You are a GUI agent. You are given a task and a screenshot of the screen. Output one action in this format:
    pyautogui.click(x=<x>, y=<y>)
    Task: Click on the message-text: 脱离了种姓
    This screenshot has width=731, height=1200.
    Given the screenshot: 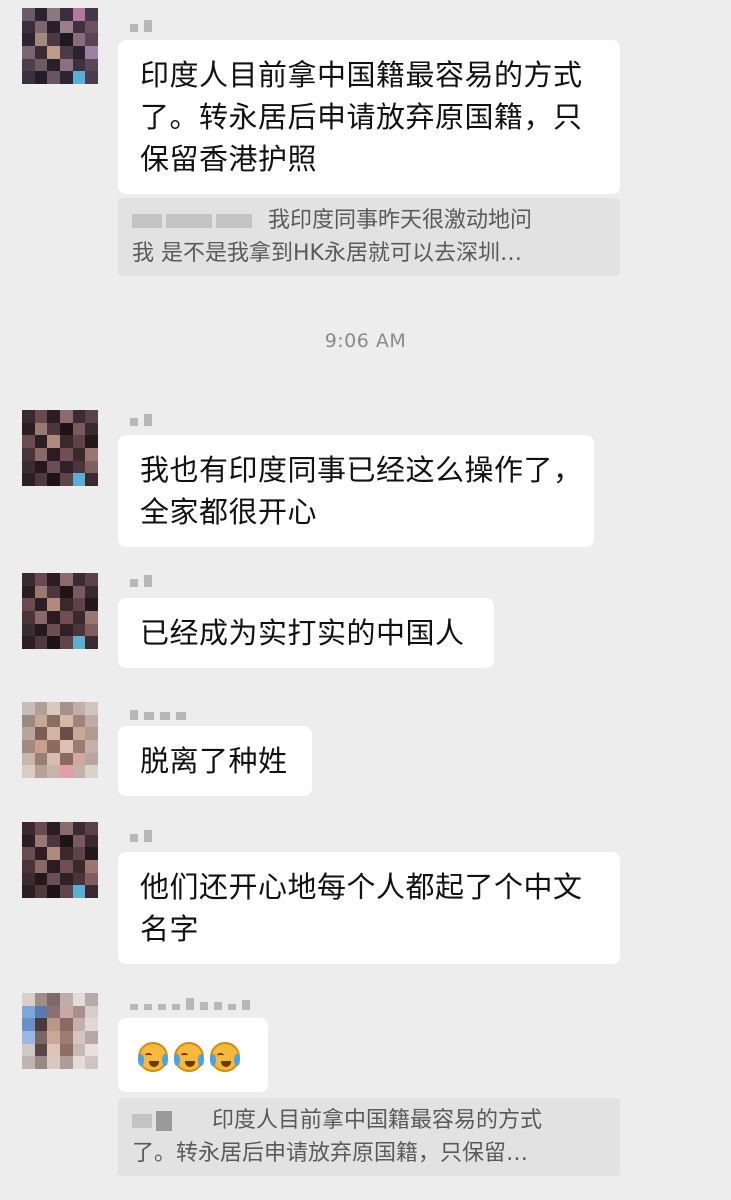 What is the action you would take?
    pyautogui.click(x=214, y=761)
    